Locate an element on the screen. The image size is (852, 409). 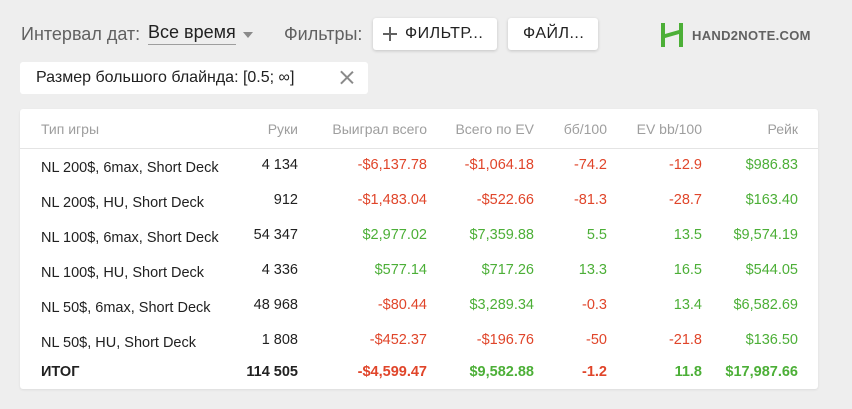
cell-rake: $163.40 is located at coordinates (771, 200).